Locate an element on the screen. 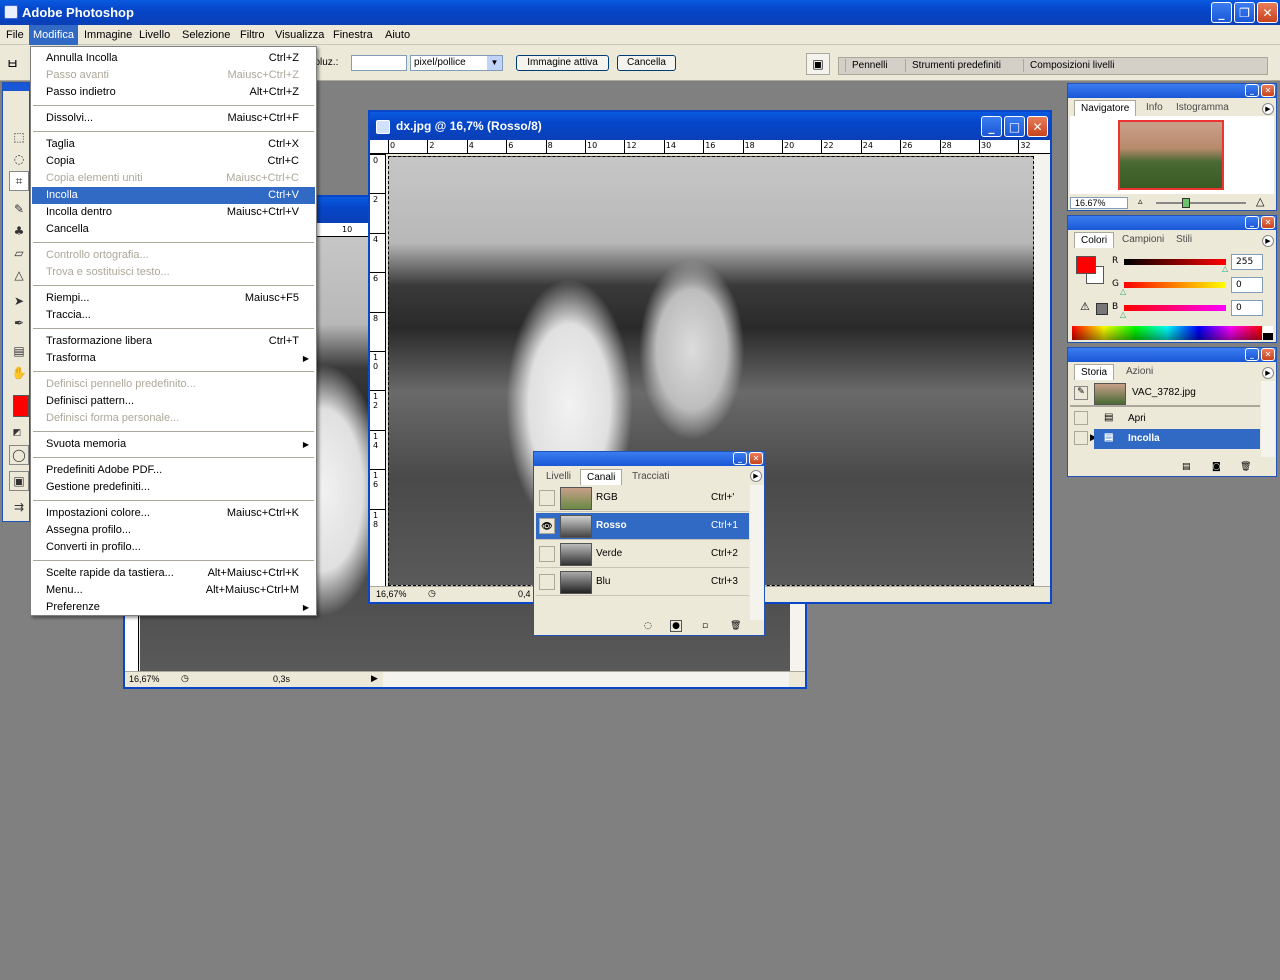 The image size is (1280, 980). green-slider-thumb: △ is located at coordinates (1123, 291).